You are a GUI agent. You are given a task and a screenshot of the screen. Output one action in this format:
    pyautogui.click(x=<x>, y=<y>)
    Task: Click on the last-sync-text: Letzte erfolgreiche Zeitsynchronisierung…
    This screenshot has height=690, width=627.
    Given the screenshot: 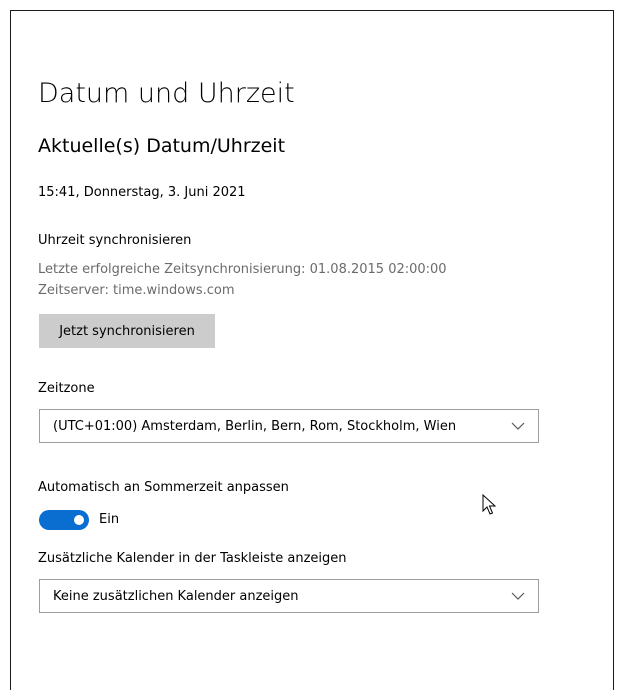 What is the action you would take?
    pyautogui.click(x=242, y=269)
    